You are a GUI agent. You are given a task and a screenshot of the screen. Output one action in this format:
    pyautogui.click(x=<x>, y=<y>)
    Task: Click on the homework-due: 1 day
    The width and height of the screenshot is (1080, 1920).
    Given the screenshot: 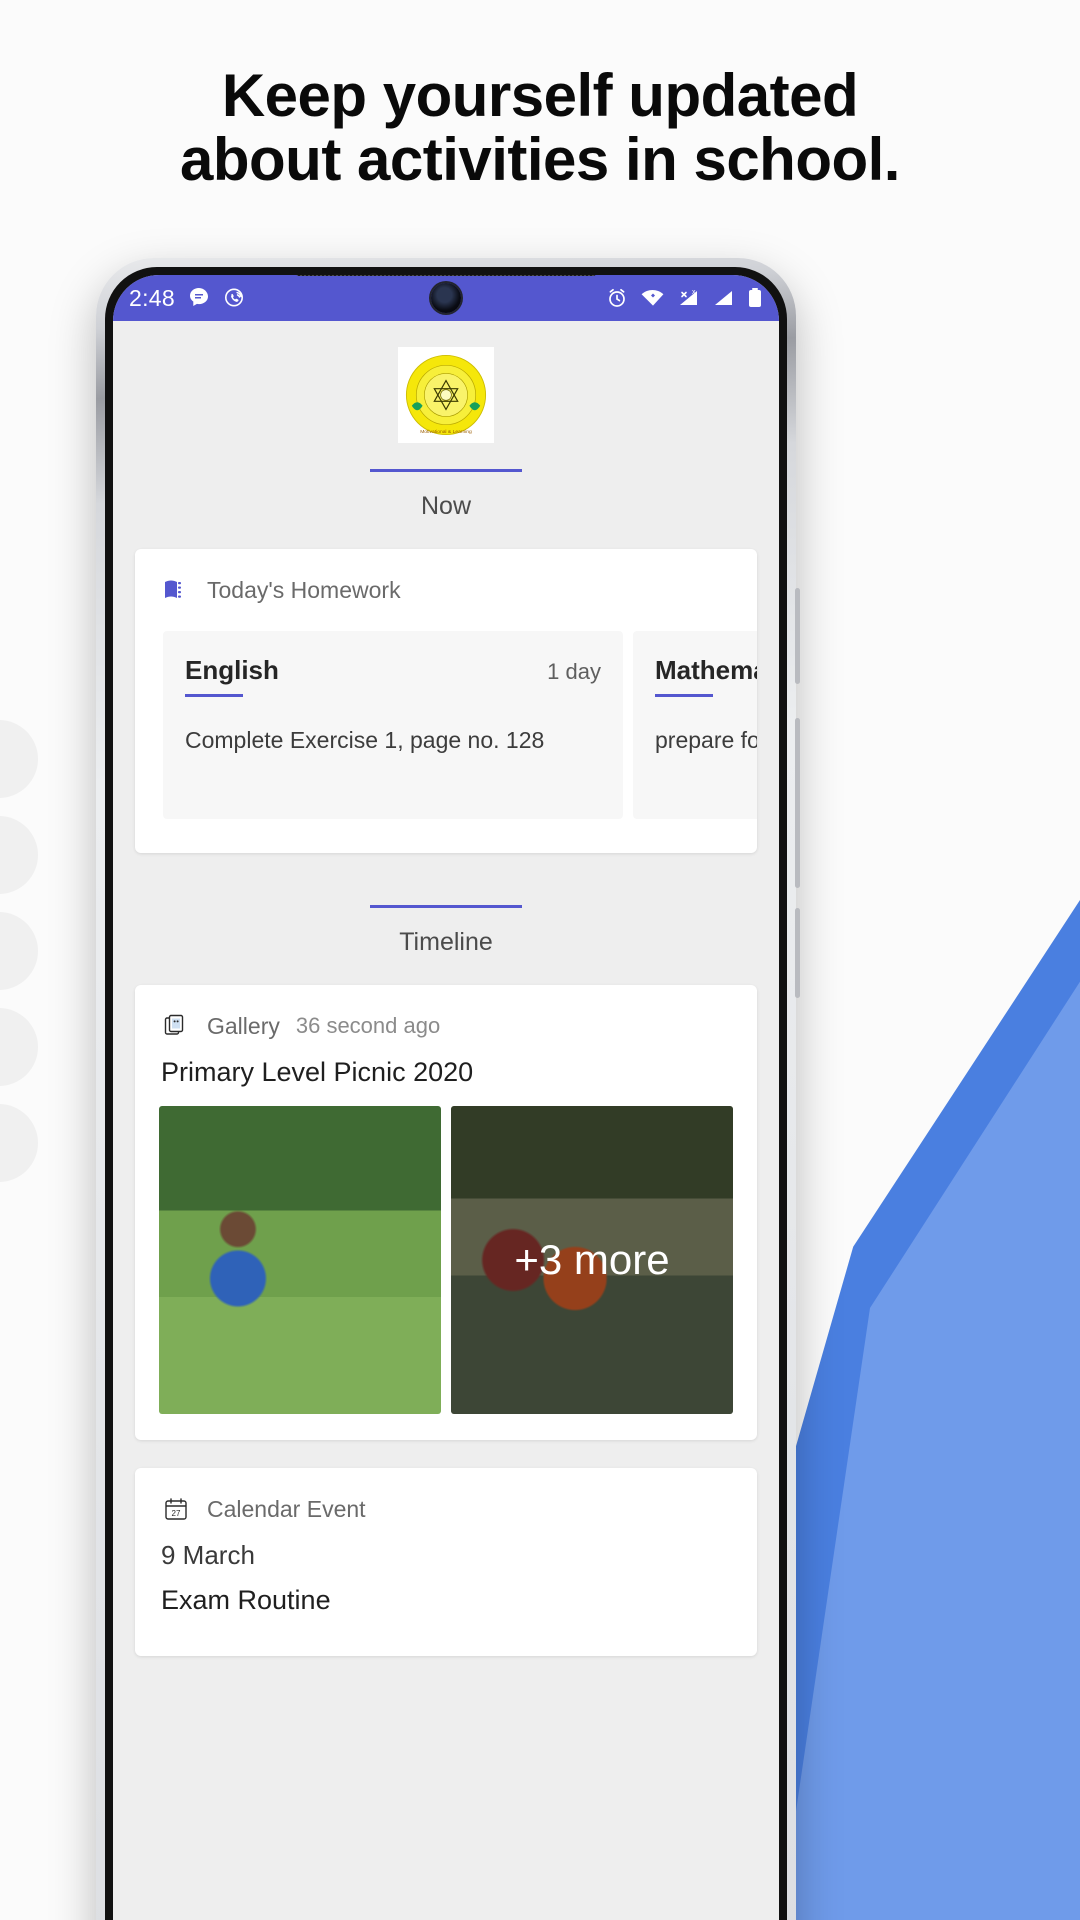 What is the action you would take?
    pyautogui.click(x=574, y=671)
    